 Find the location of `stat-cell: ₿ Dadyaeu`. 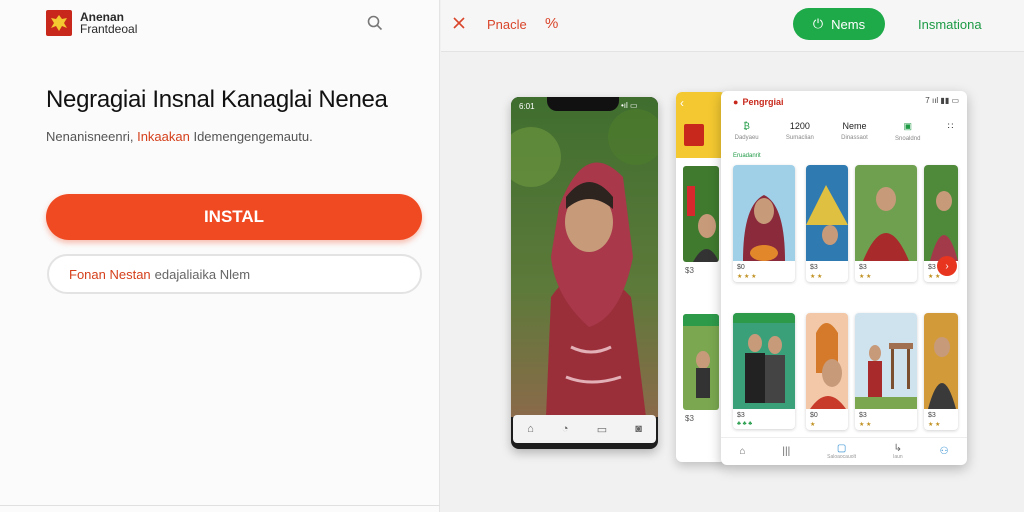

stat-cell: ₿ Dadyaeu is located at coordinates (747, 136).